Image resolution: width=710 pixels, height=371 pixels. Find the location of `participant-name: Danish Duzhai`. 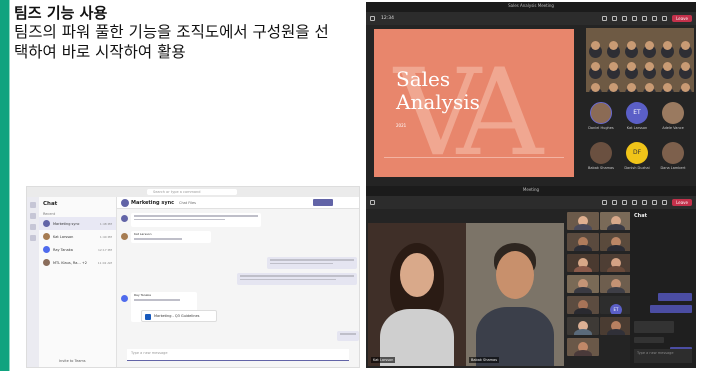

participant-name: Danish Duzhai is located at coordinates (637, 168).